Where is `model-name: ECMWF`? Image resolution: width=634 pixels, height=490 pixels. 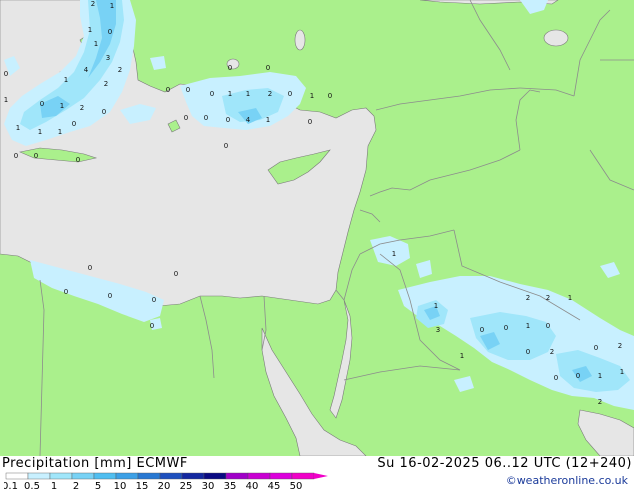
model-name: ECMWF is located at coordinates (162, 463).